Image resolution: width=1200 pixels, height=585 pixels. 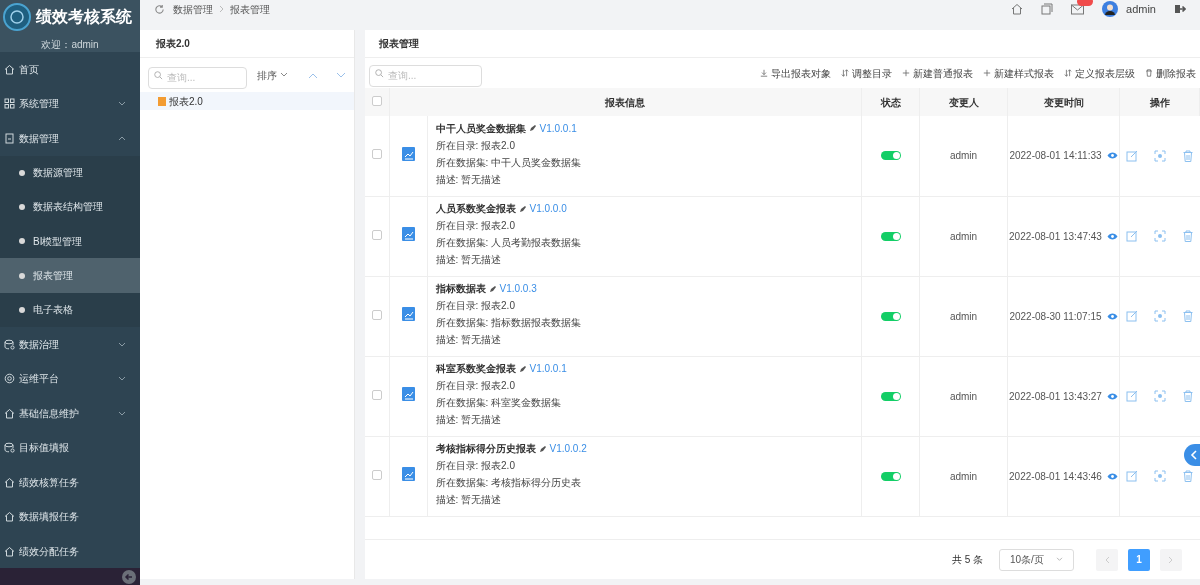 What do you see at coordinates (70, 447) in the screenshot?
I see `sidebar-item: 目标值填报` at bounding box center [70, 447].